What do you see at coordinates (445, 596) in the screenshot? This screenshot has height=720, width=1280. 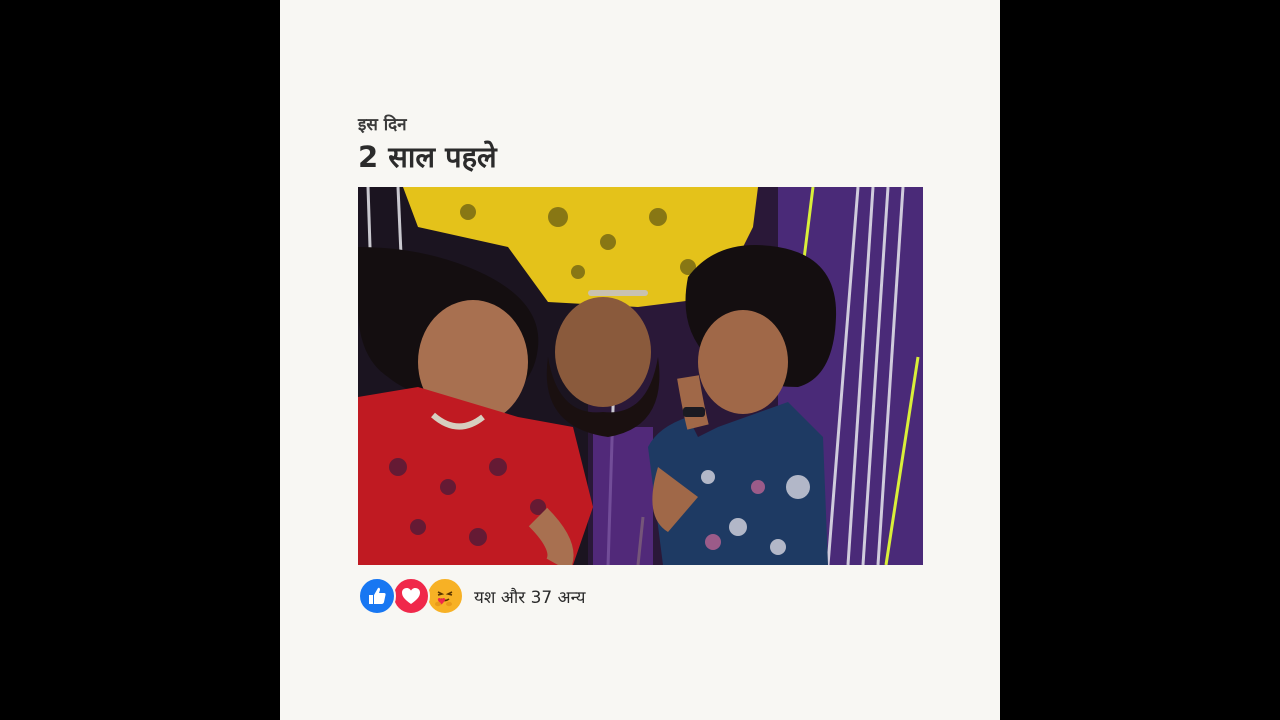 I see `care-icon` at bounding box center [445, 596].